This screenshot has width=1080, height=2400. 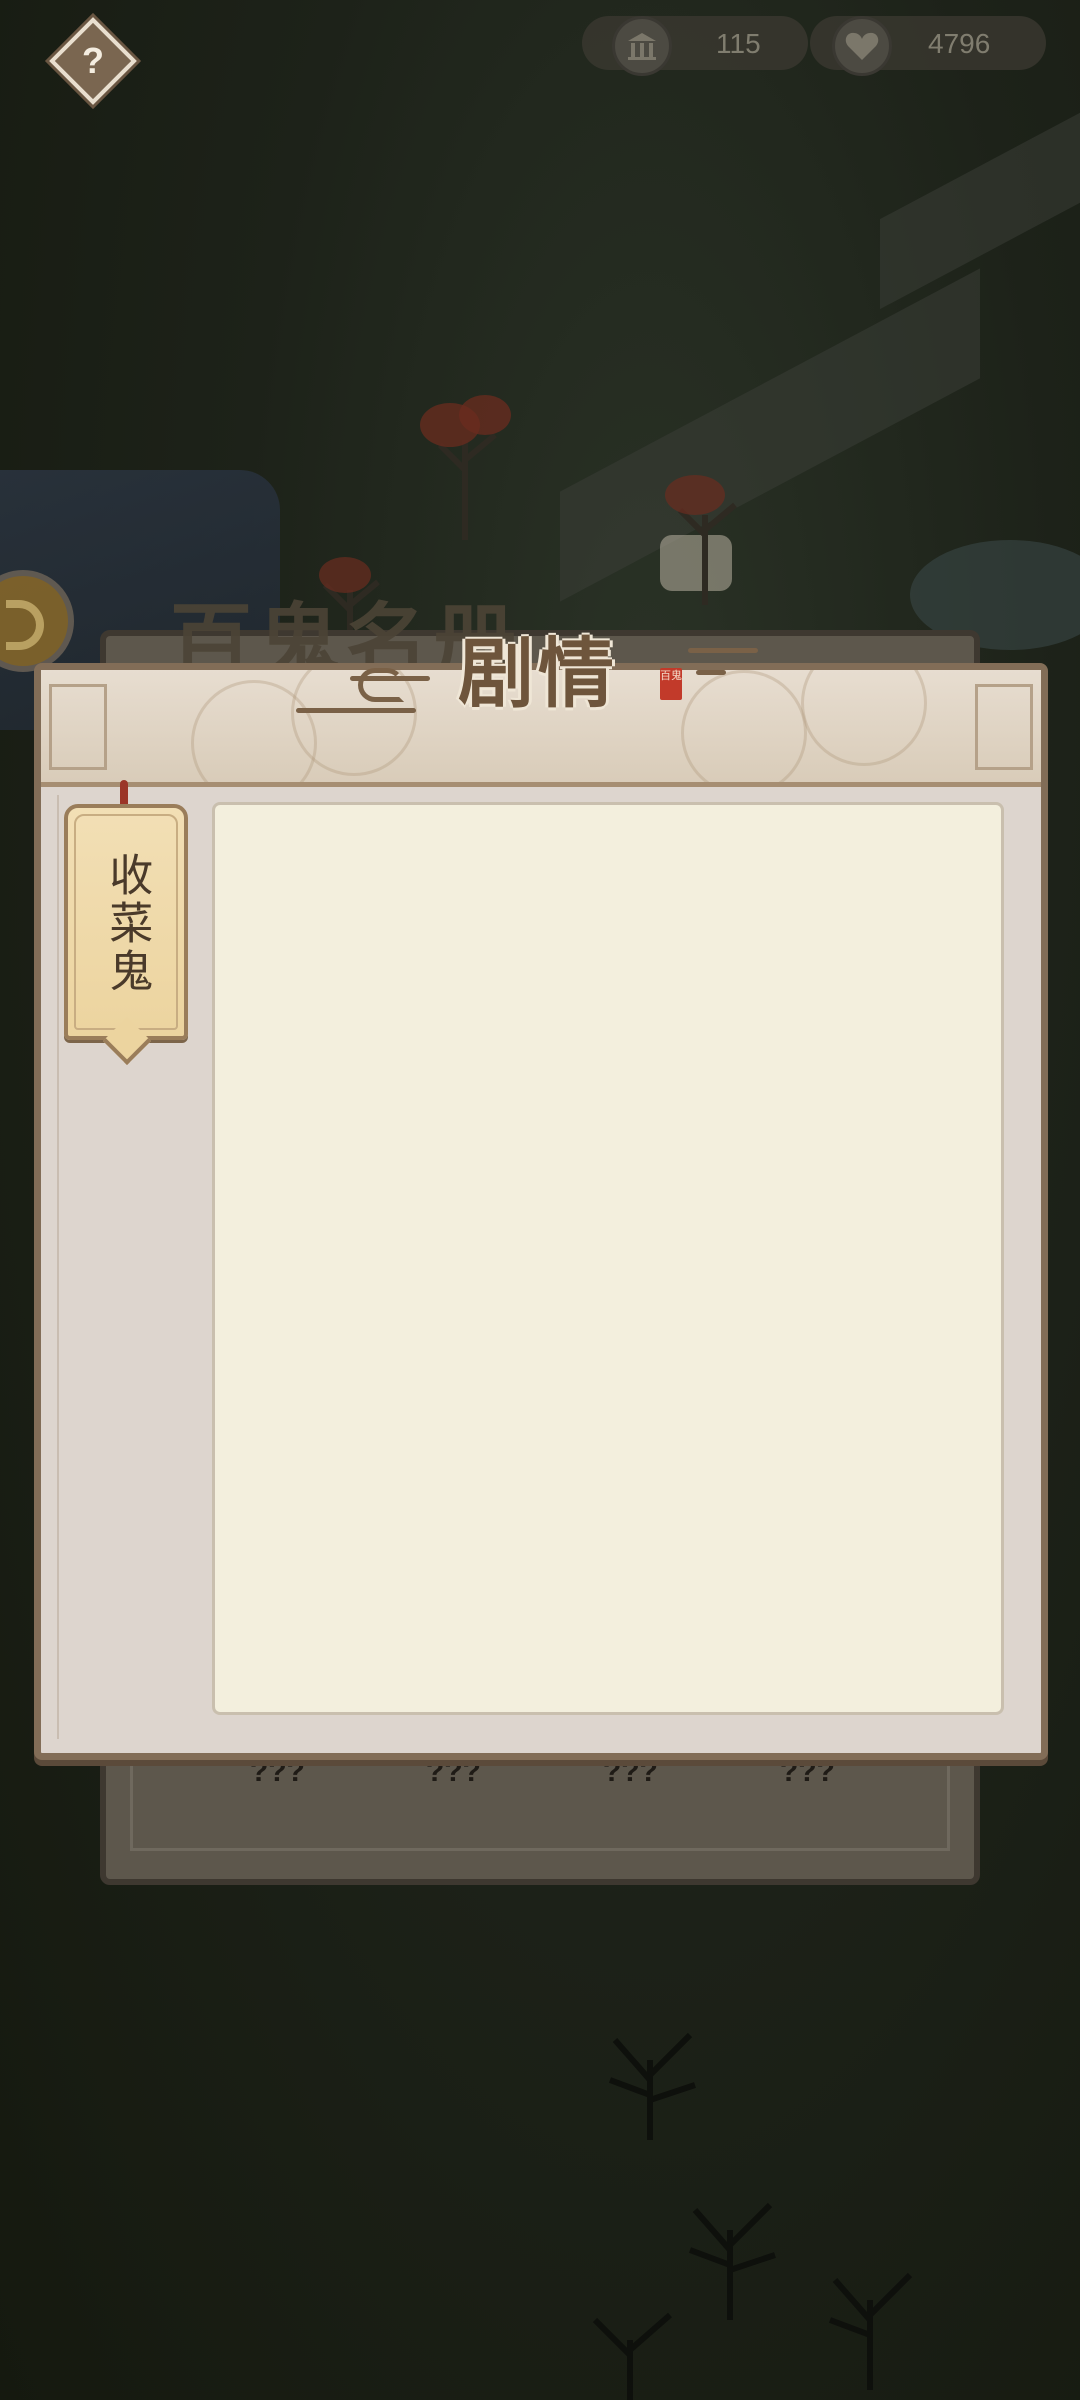 I want to click on question-mark-icon: ?, so click(x=93, y=61).